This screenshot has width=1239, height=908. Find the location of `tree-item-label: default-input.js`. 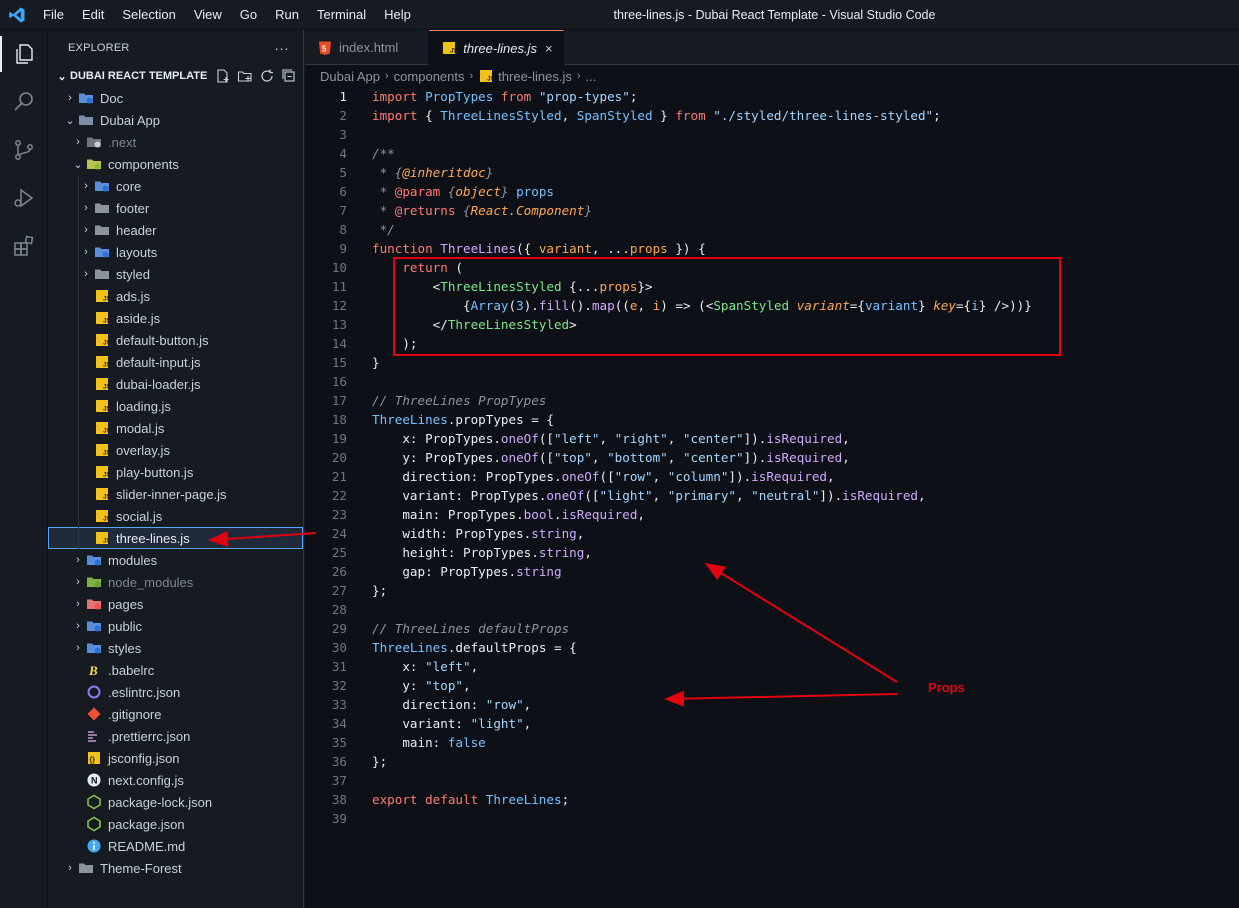

tree-item-label: default-input.js is located at coordinates (158, 362).